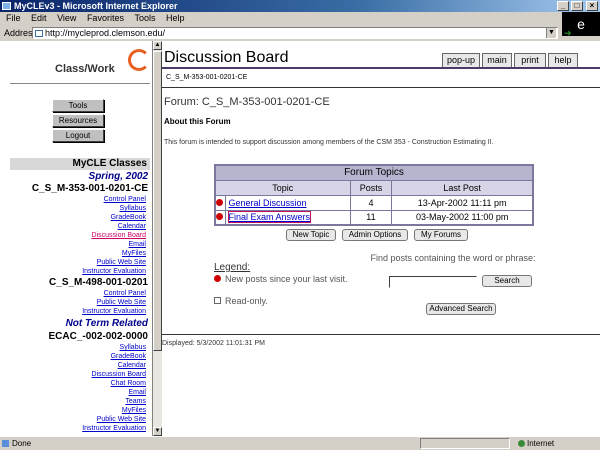 The width and height of the screenshot is (600, 450). What do you see at coordinates (132, 226) in the screenshot?
I see `course1-link-calendar: Calendar` at bounding box center [132, 226].